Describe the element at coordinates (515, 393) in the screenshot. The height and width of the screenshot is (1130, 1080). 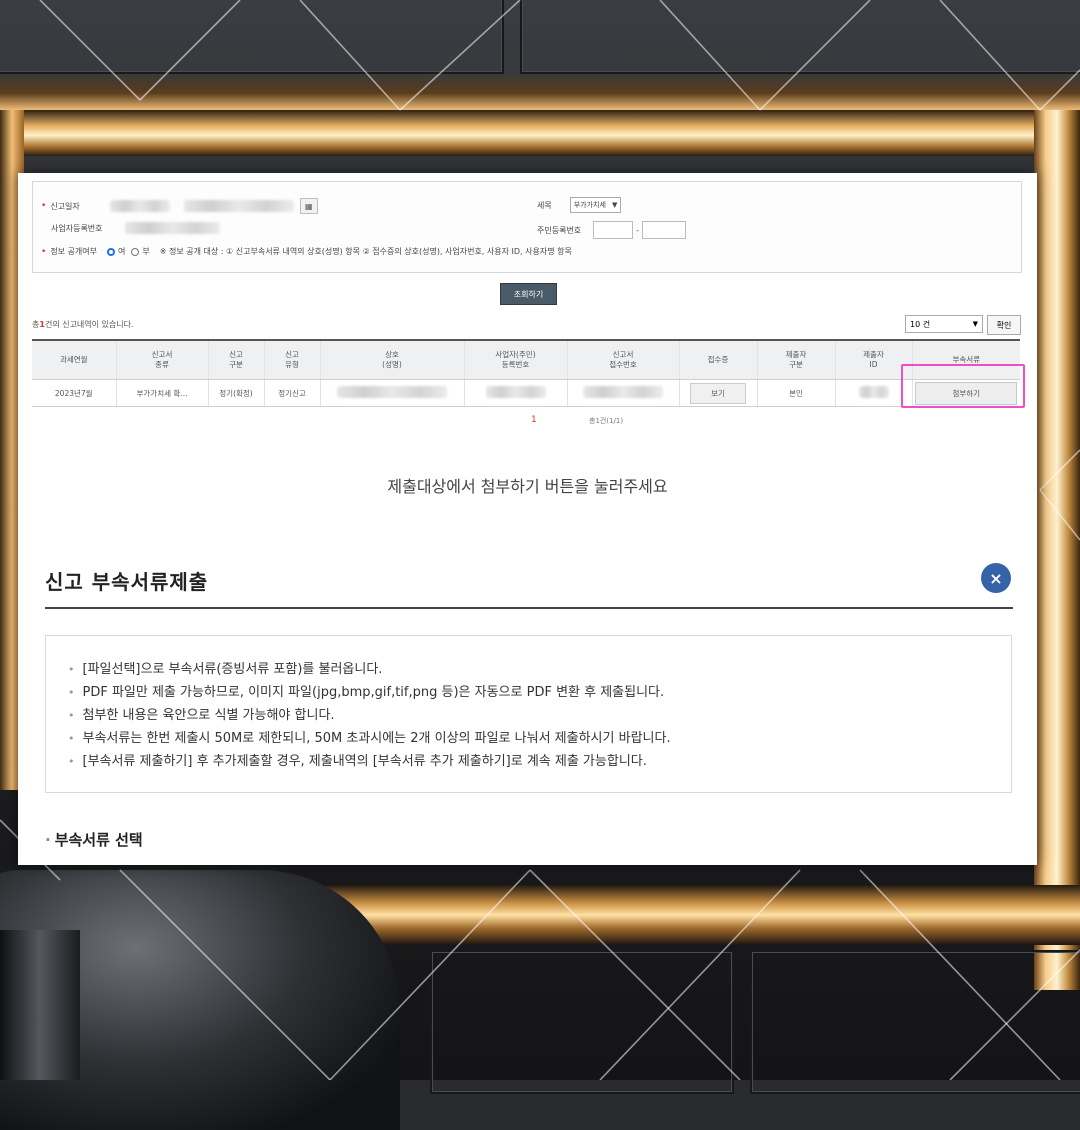
I see `biz-no-cell` at that location.